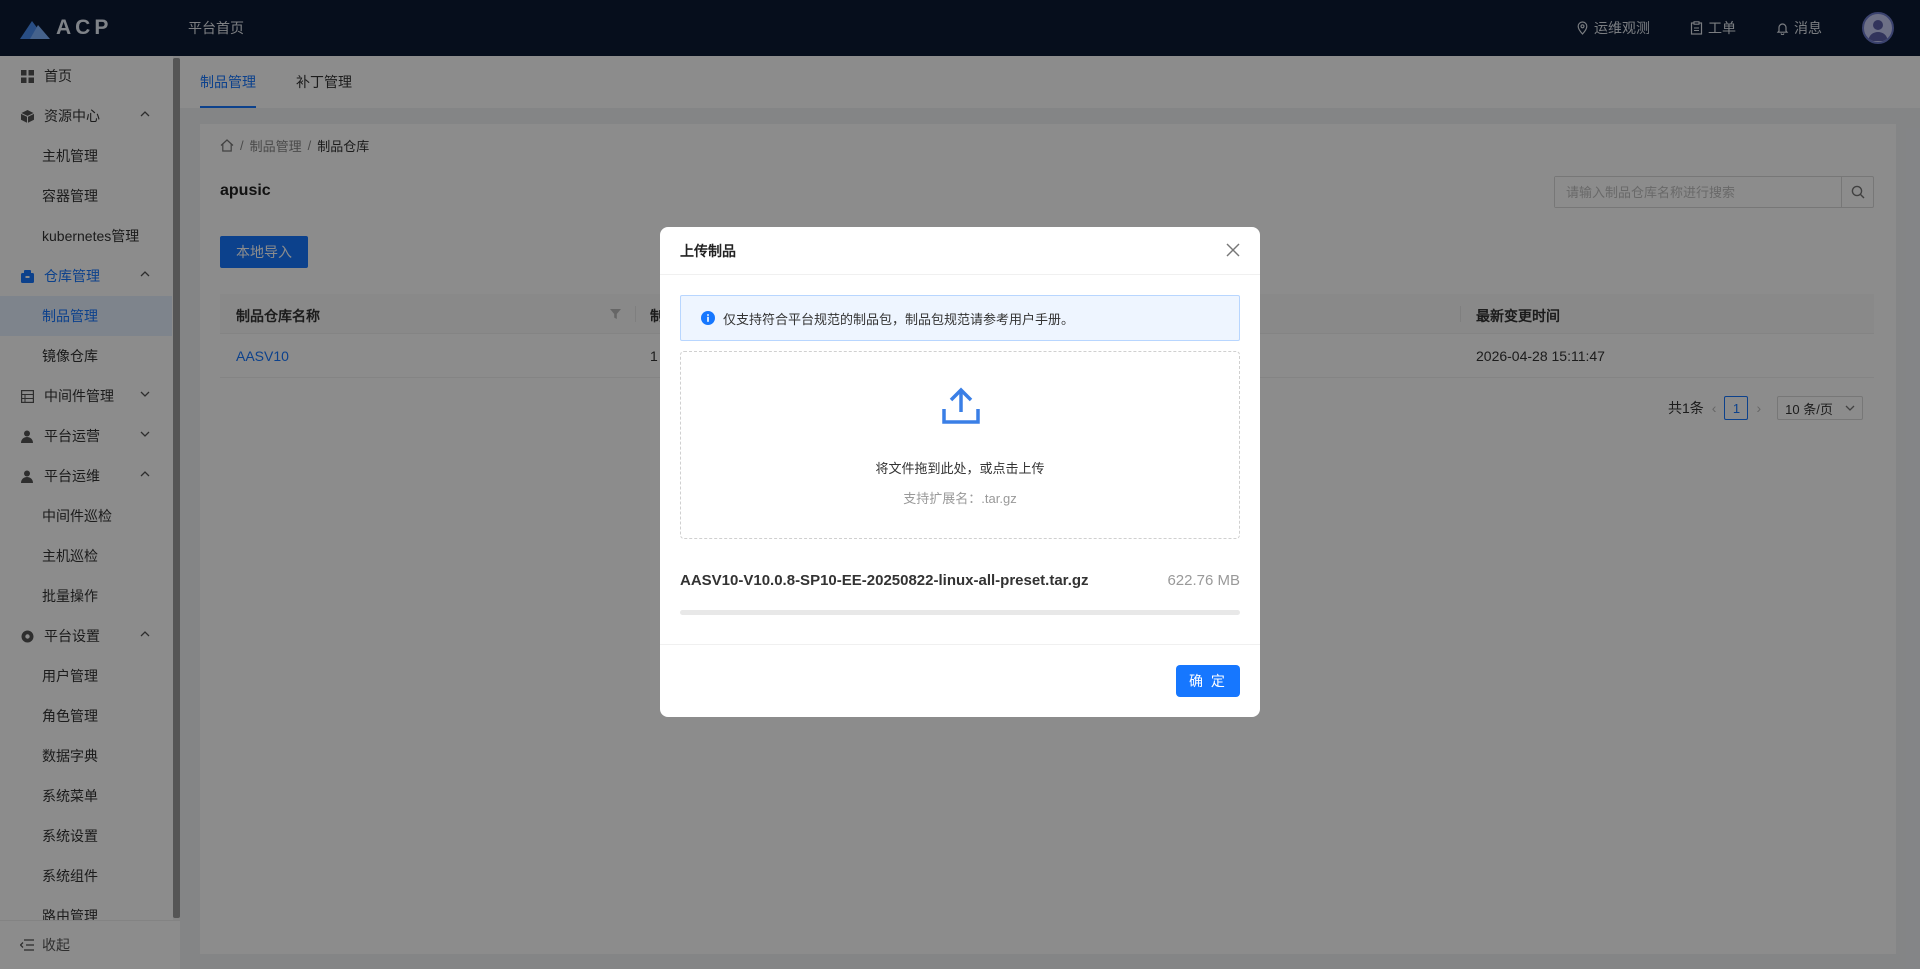 Image resolution: width=1920 pixels, height=969 pixels. I want to click on info-alert: 仅支持符合平台规范的制品包，制品包规范请参考用户手册。, so click(960, 318).